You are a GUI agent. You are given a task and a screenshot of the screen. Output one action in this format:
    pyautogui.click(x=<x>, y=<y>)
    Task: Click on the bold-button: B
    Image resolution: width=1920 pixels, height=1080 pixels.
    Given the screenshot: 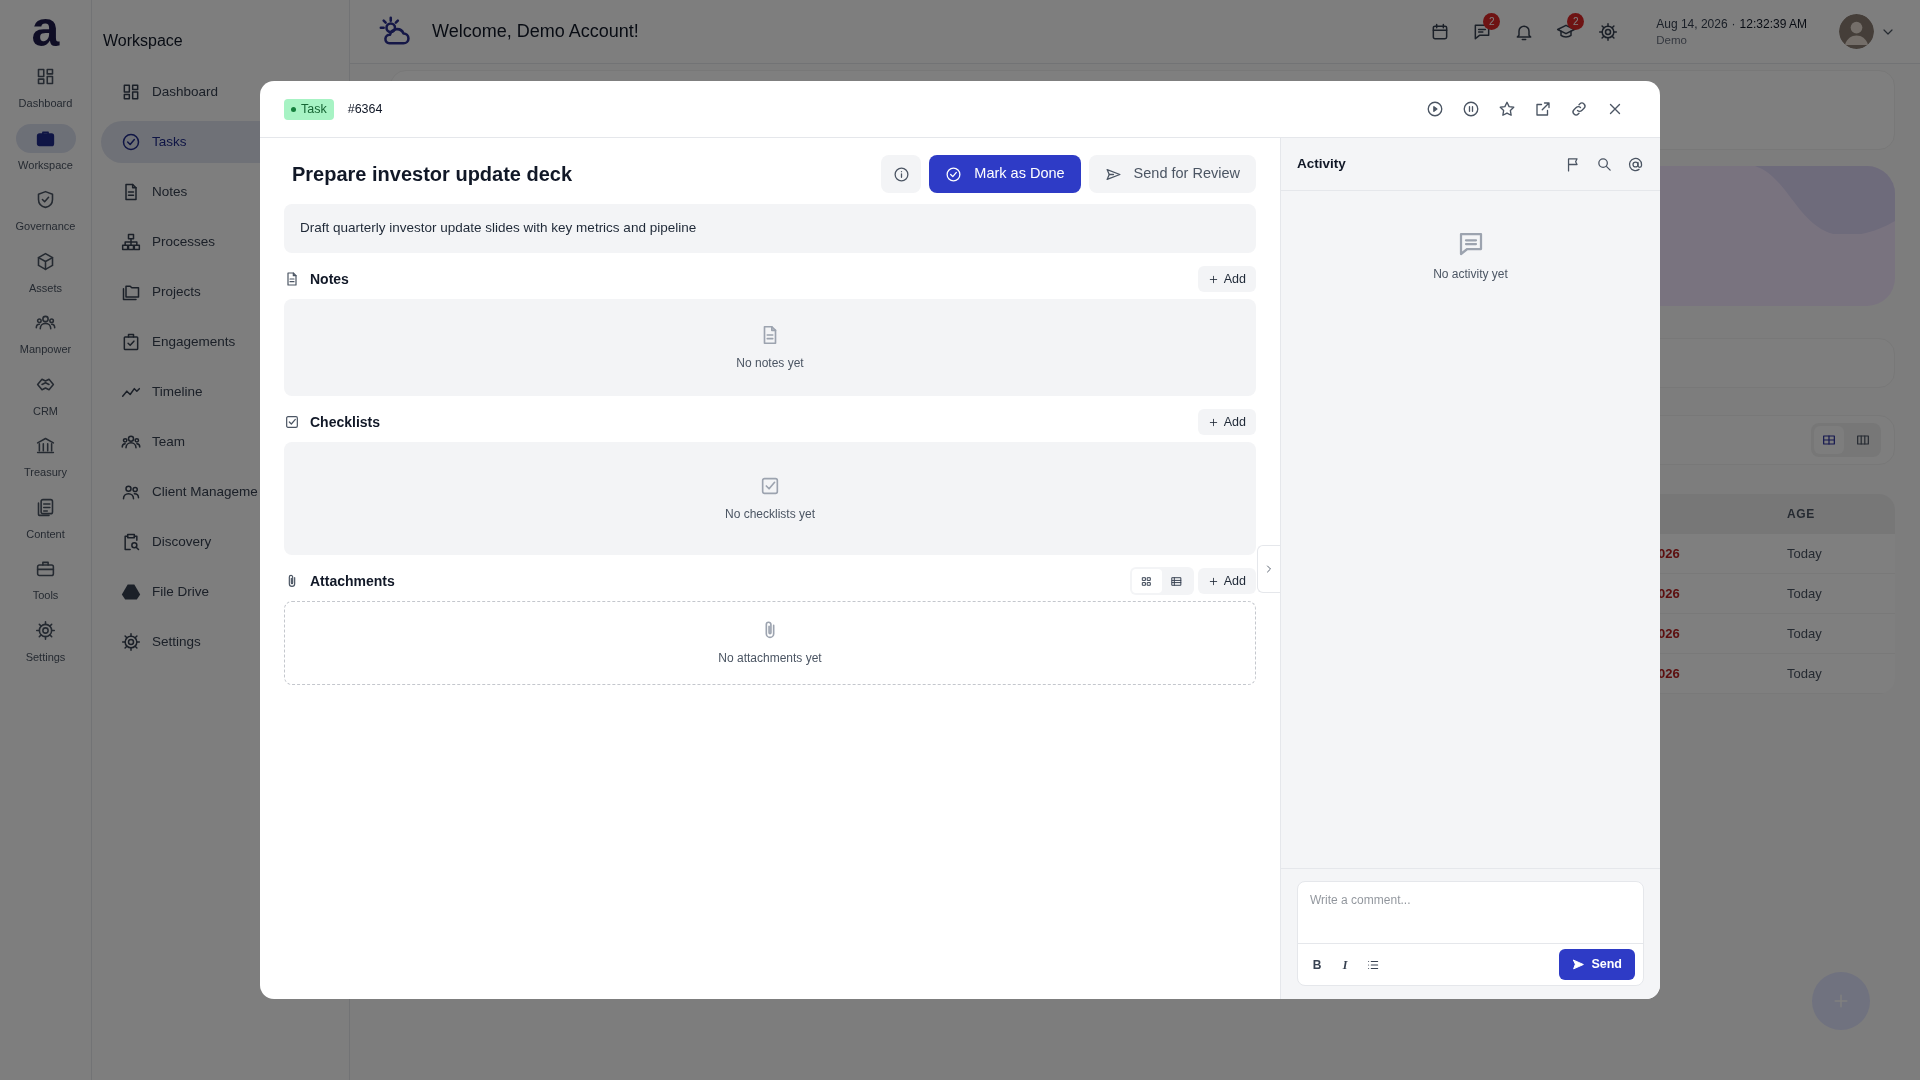 What is the action you would take?
    pyautogui.click(x=1317, y=964)
    